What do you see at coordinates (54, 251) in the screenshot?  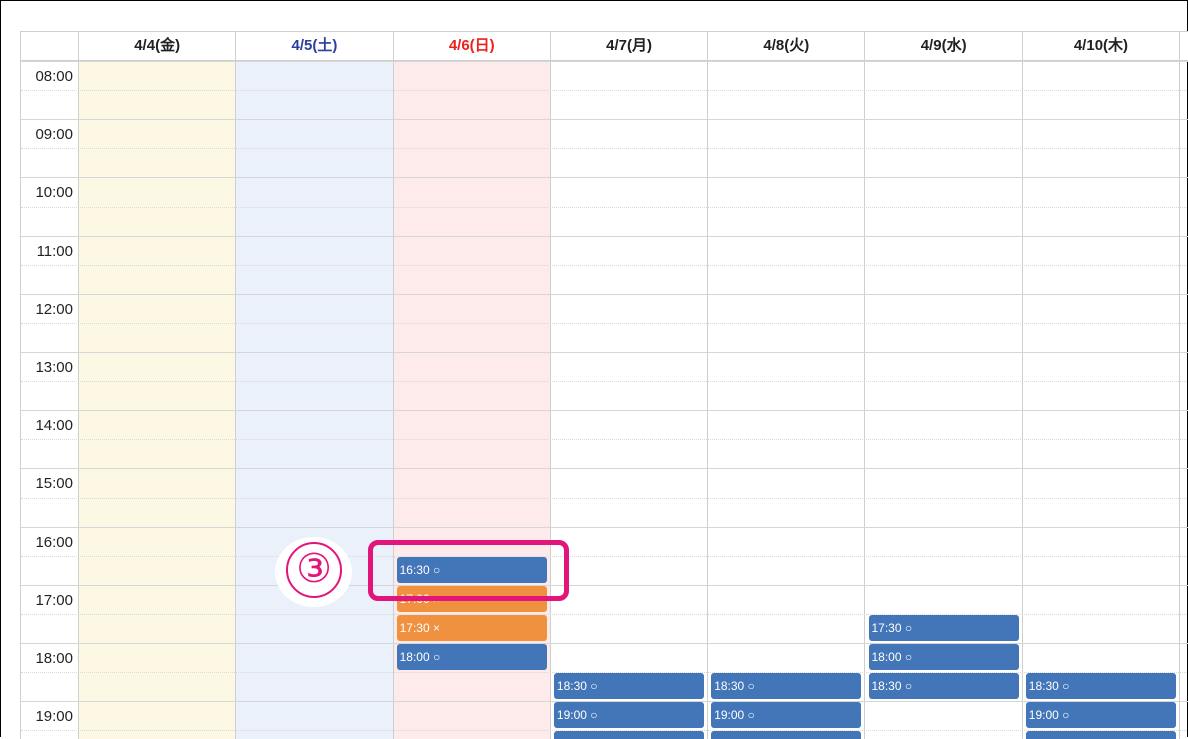 I see `time-label: 11:00` at bounding box center [54, 251].